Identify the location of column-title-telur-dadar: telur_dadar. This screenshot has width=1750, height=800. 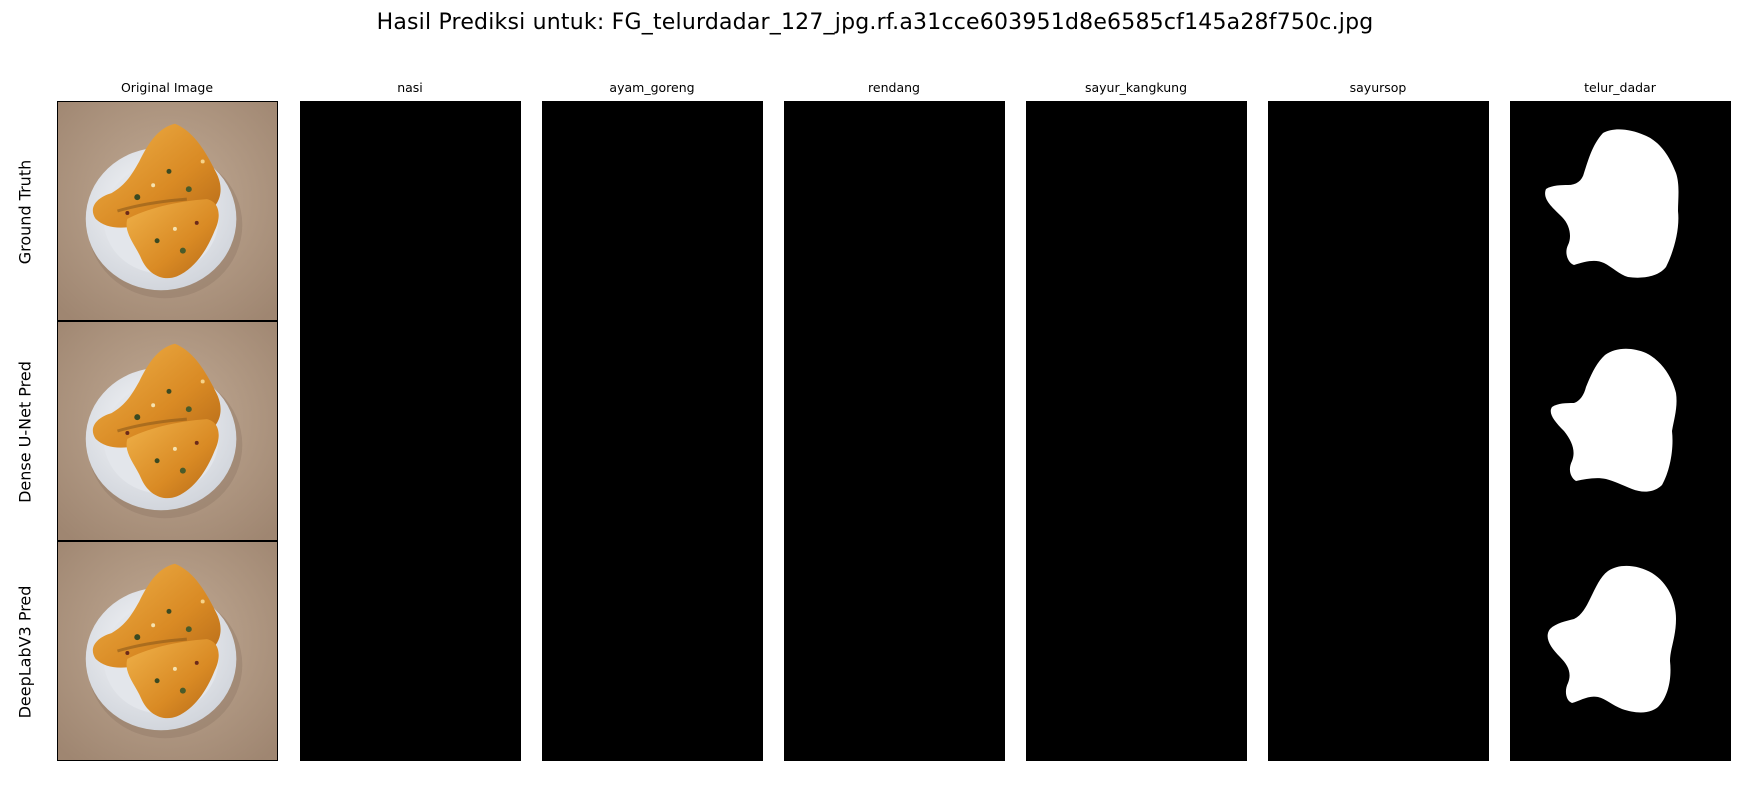
(1620, 87).